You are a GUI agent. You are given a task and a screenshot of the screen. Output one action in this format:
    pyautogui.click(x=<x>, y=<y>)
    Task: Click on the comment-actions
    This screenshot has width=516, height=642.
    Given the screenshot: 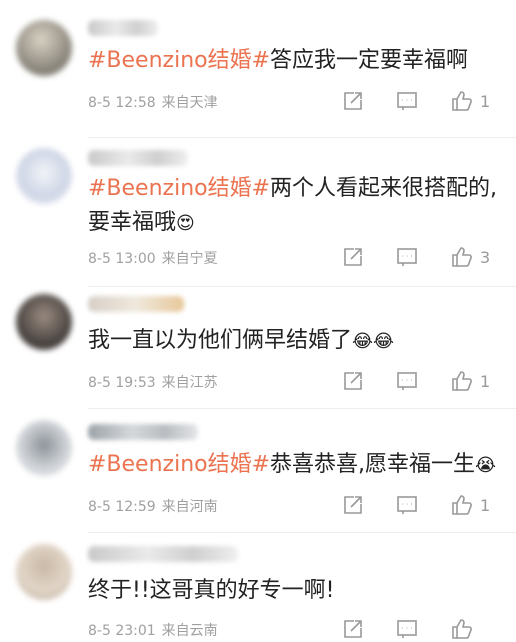 What is the action you would take?
    pyautogui.click(x=417, y=629)
    